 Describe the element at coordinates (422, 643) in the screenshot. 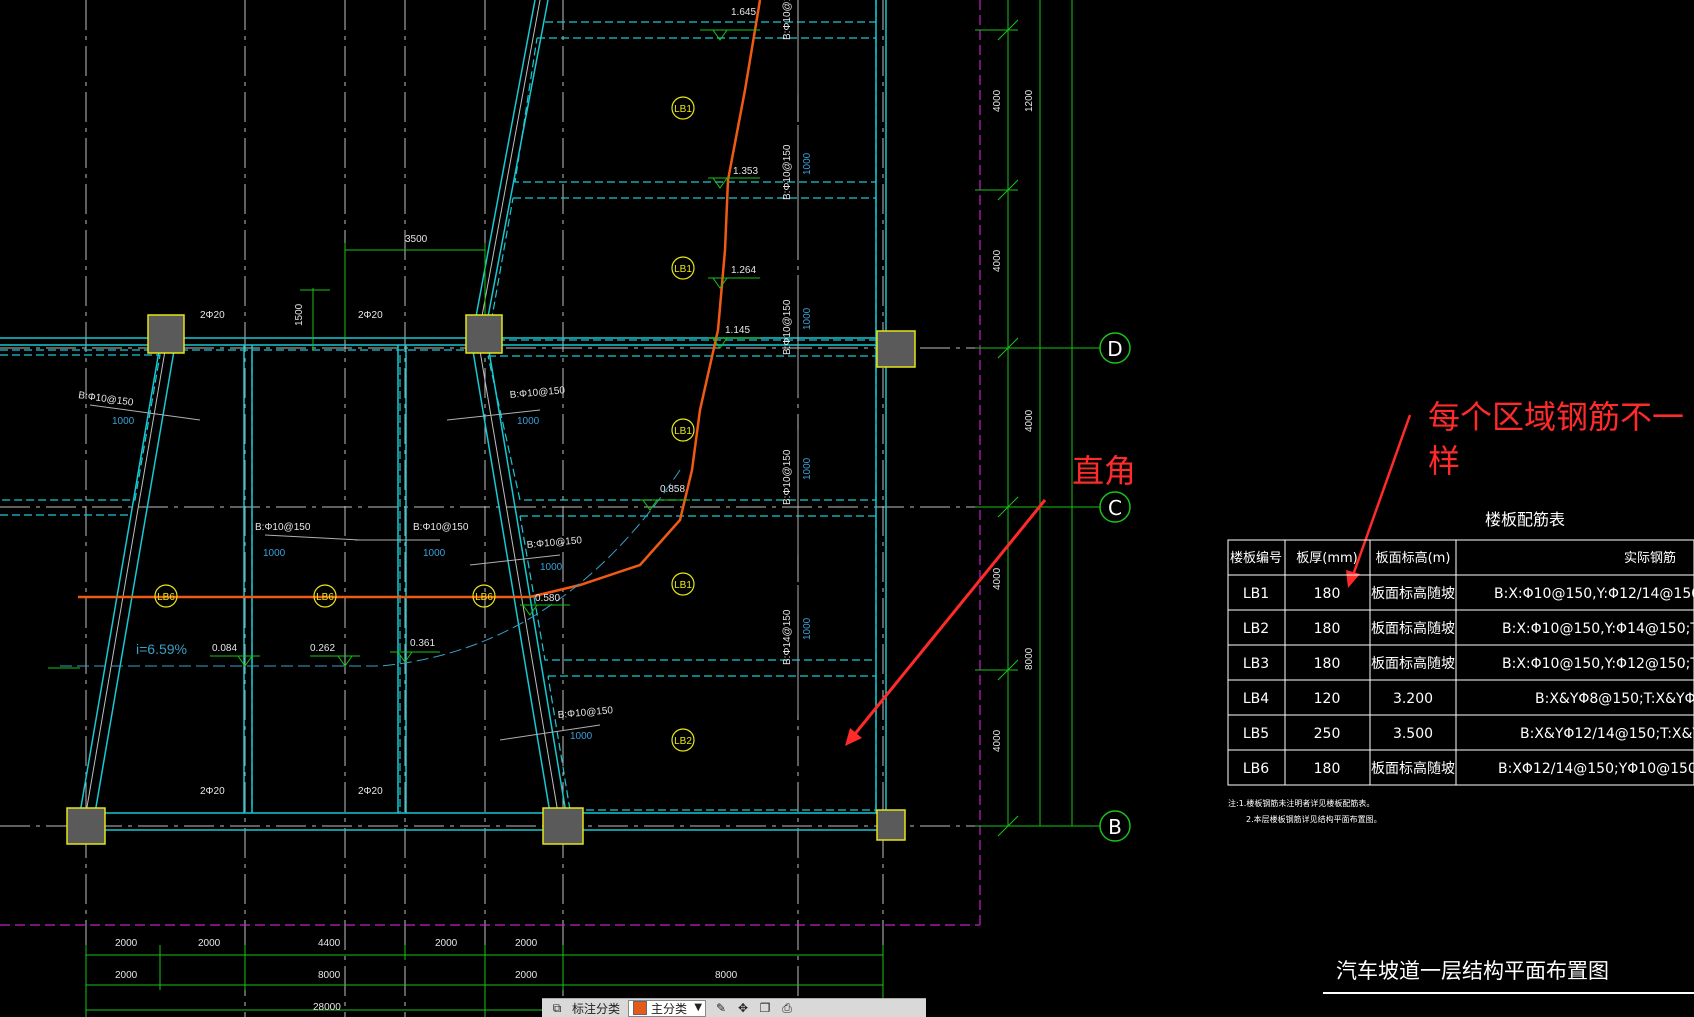

I see `elev-0361: 0.361` at that location.